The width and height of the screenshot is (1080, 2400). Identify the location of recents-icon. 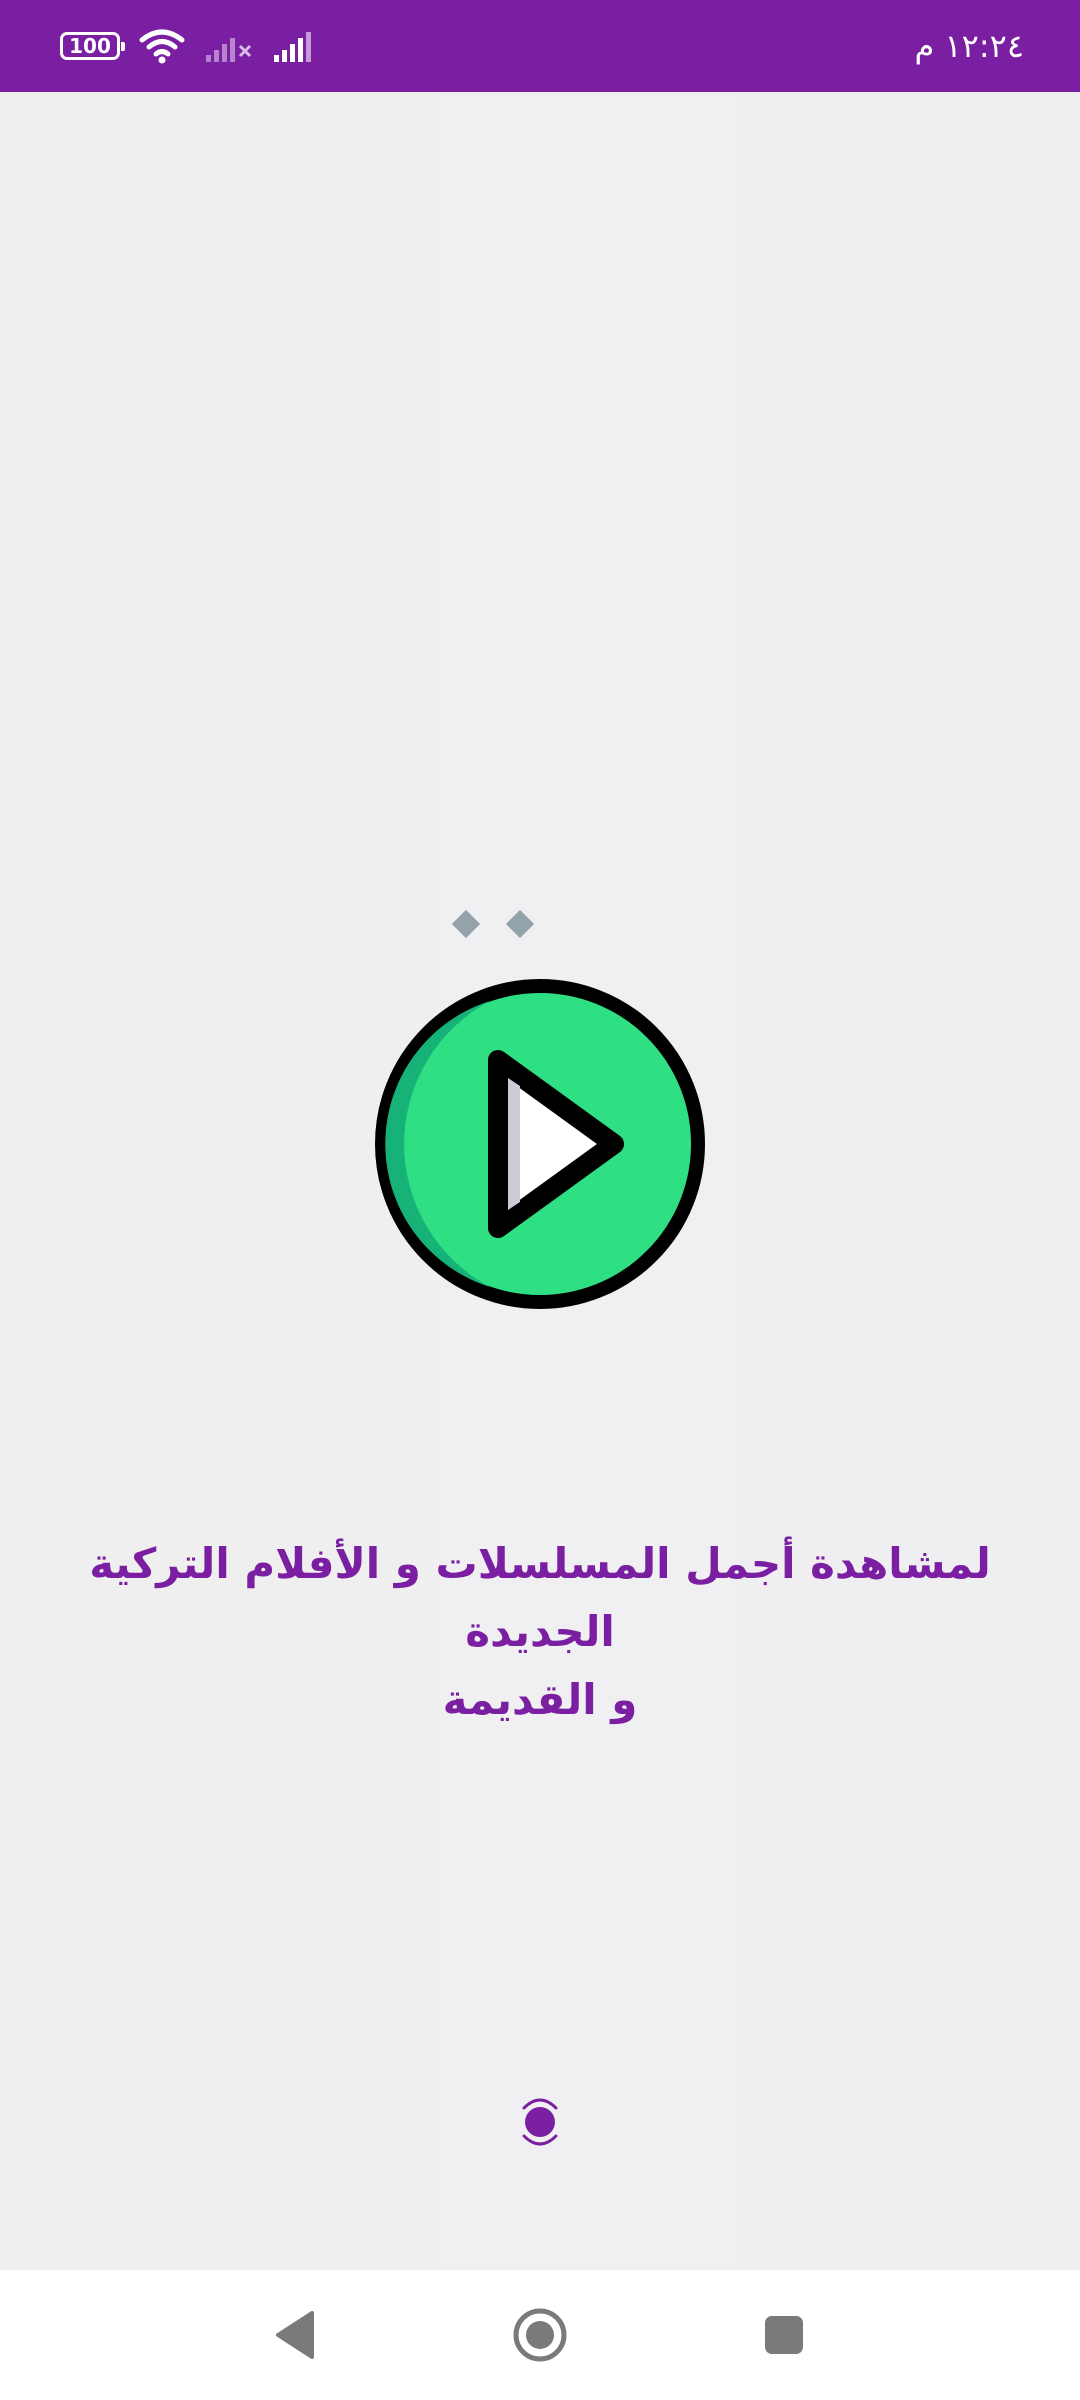
(784, 2335).